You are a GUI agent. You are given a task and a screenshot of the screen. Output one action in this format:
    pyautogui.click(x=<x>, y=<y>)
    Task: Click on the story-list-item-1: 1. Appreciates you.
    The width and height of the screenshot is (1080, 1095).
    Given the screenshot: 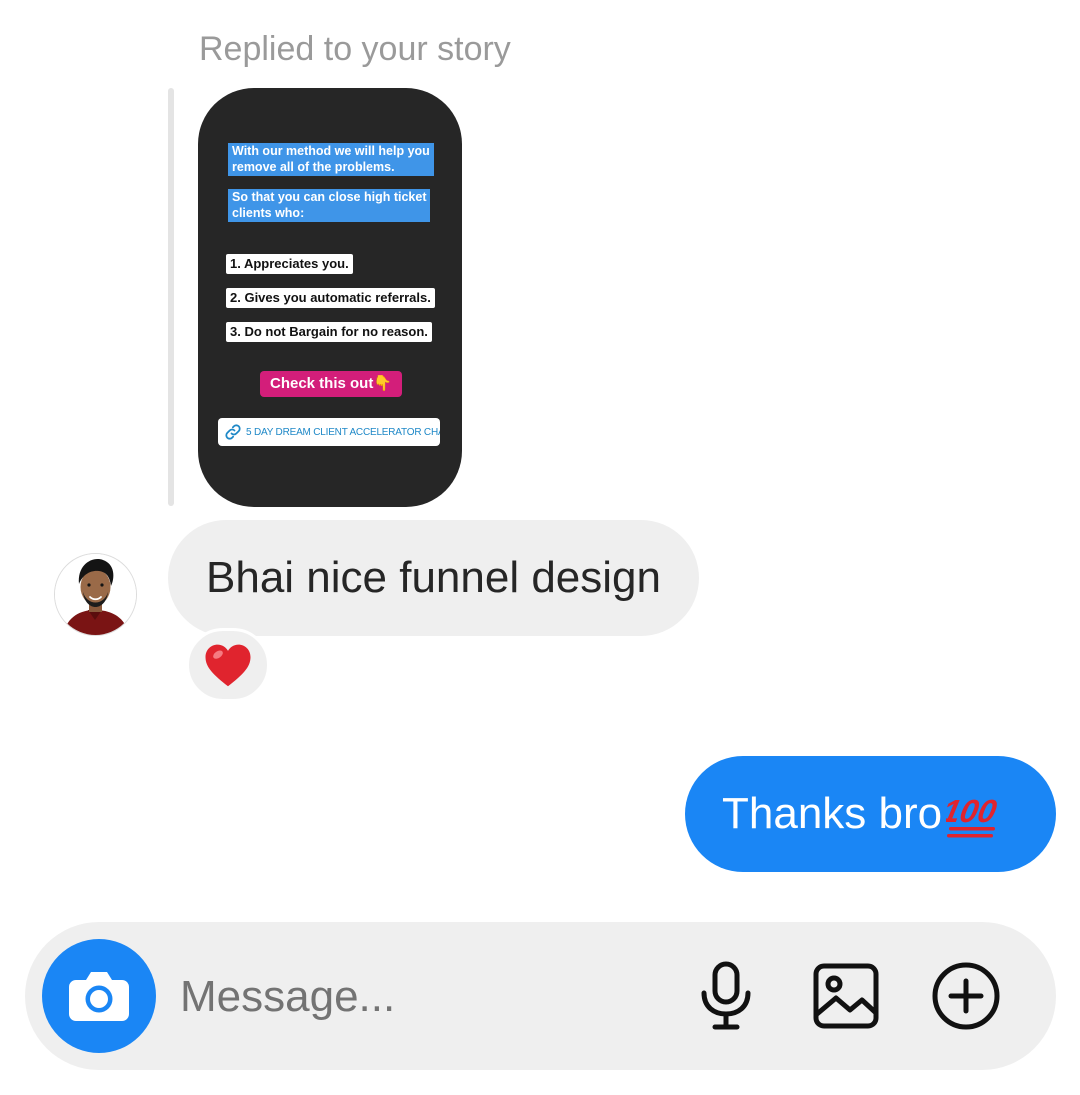 What is the action you would take?
    pyautogui.click(x=289, y=264)
    